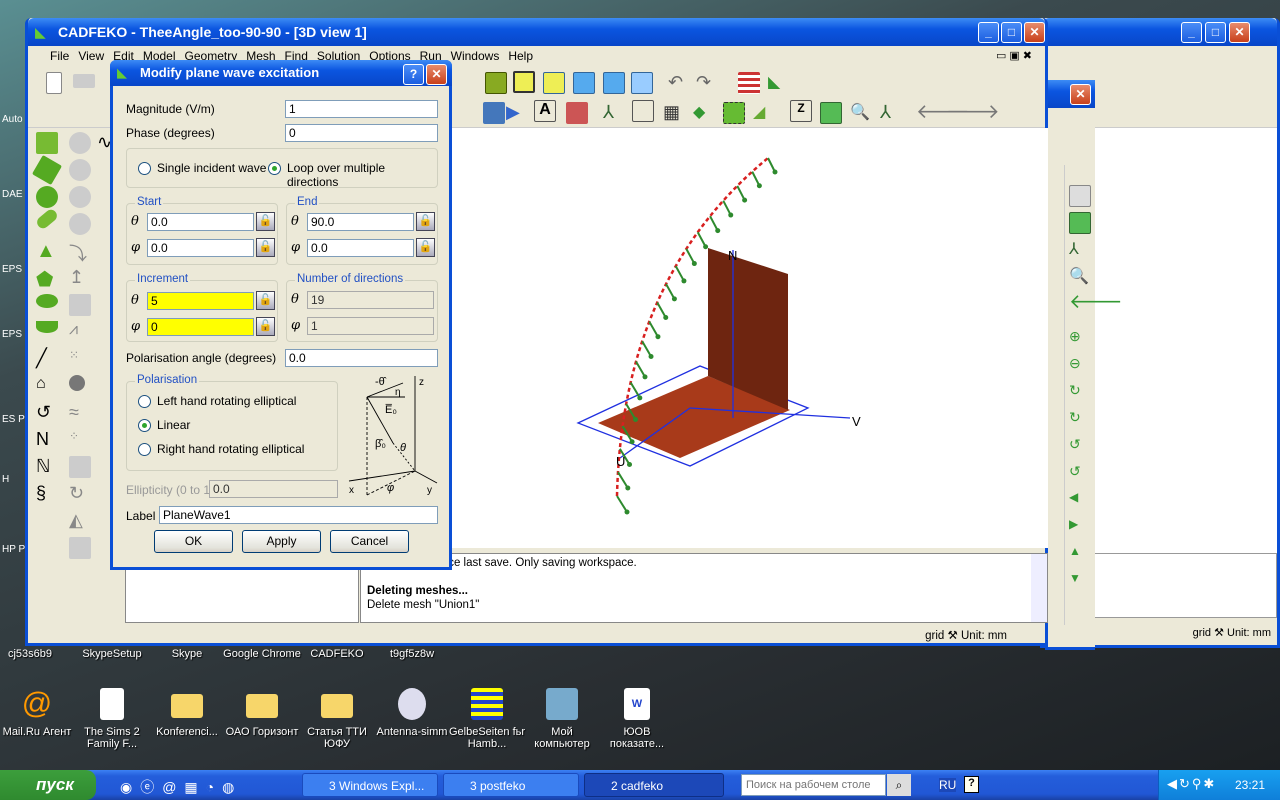 Image resolution: width=1280 pixels, height=800 pixels. Describe the element at coordinates (262, 713) in the screenshot. I see `desktop-icon-oao: ОАО Горизонт` at that location.